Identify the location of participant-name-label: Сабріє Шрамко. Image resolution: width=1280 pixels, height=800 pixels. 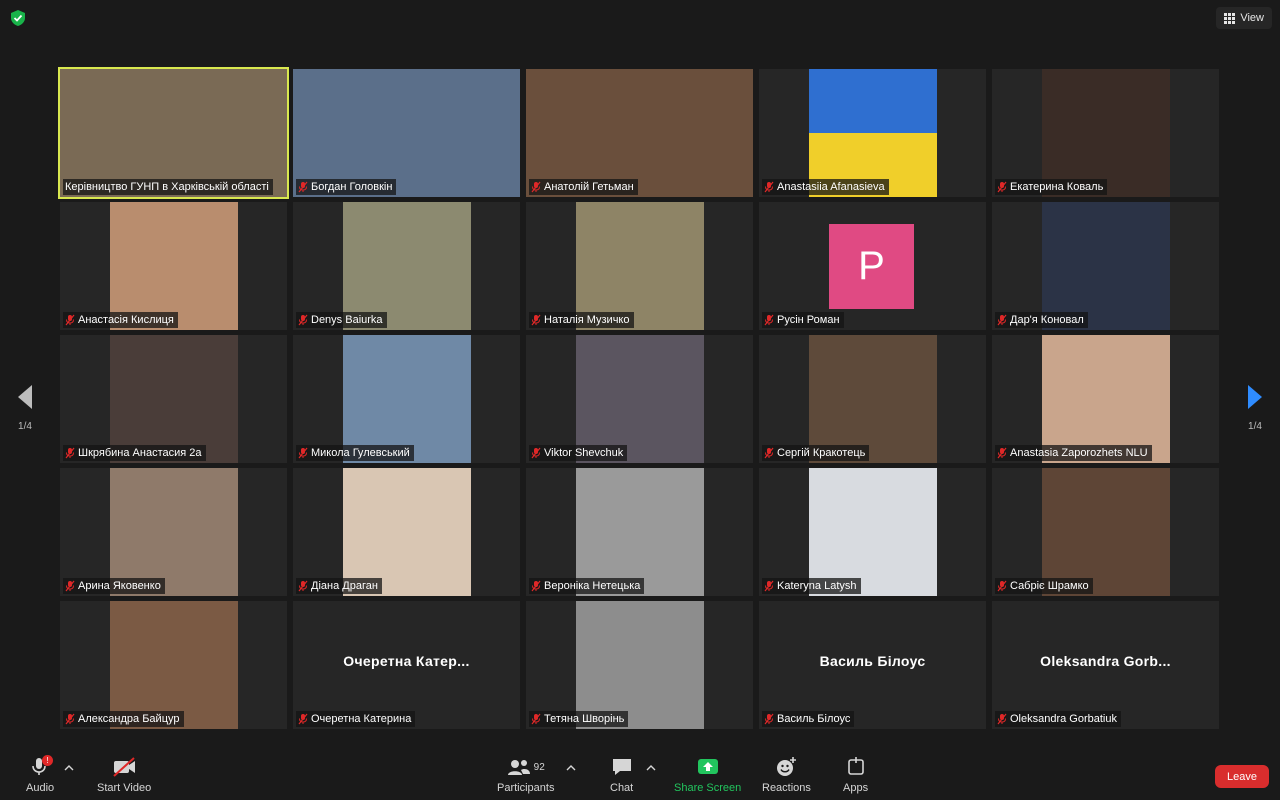
(1044, 586).